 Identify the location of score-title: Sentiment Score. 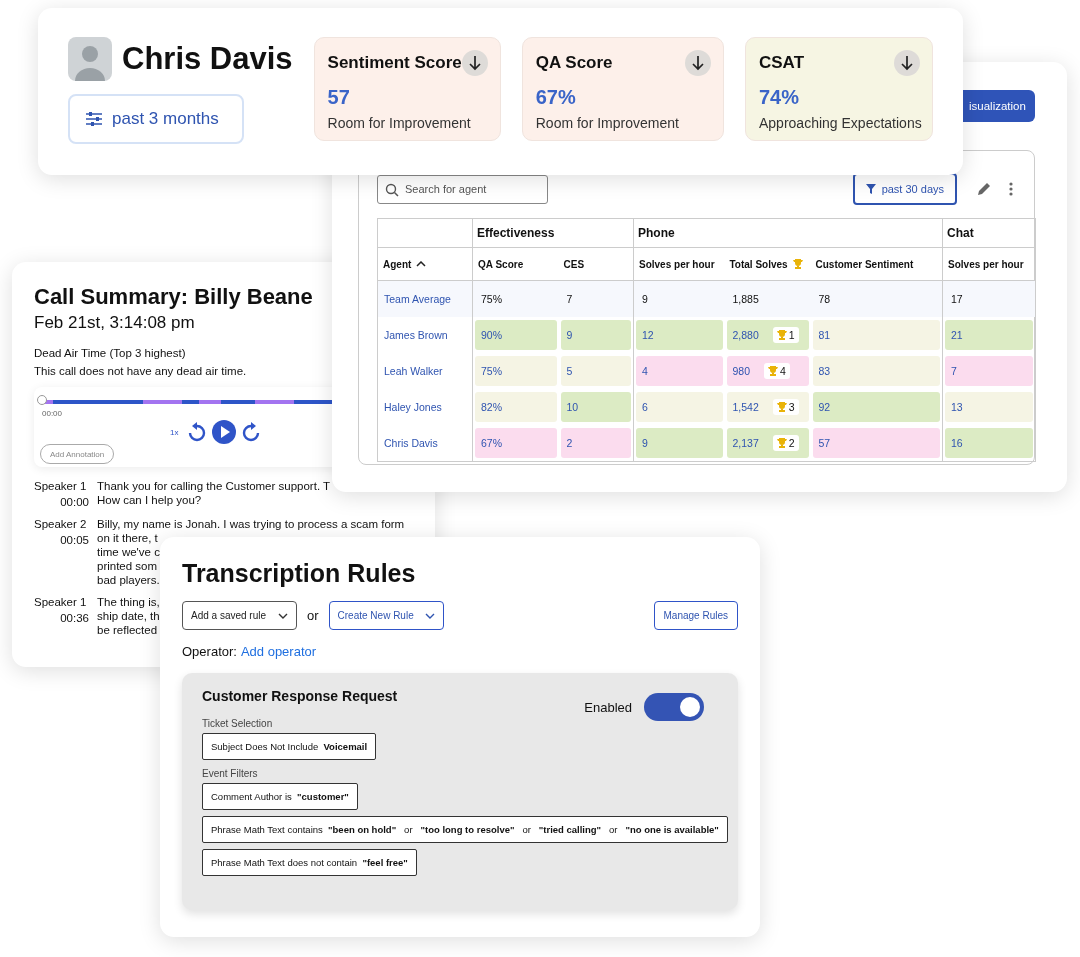
(394, 63).